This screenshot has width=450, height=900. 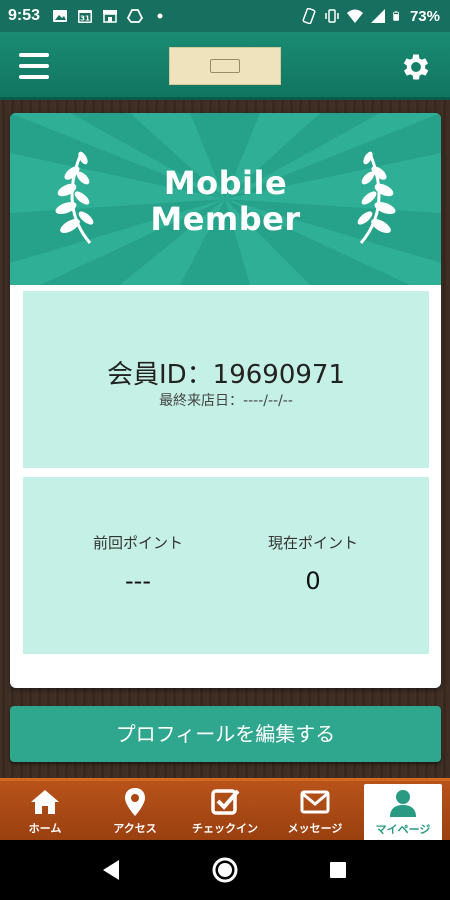 What do you see at coordinates (332, 16) in the screenshot?
I see `vibrate-icon` at bounding box center [332, 16].